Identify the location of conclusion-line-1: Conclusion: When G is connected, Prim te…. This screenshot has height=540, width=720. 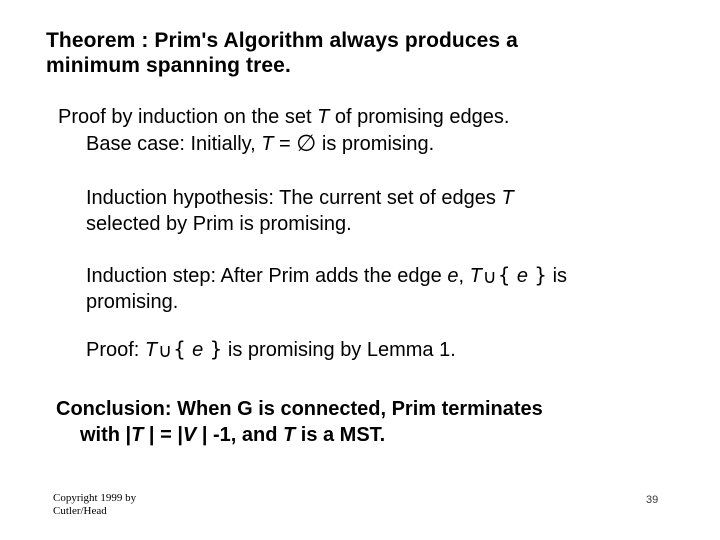
(299, 409).